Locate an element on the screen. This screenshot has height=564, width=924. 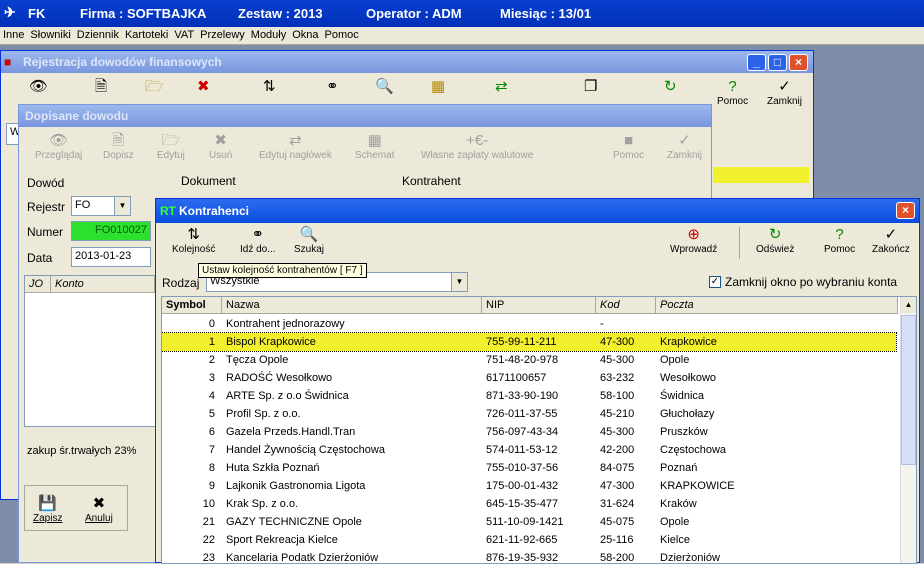
cell-nazwa: Sport Rekreacja Kielce is located at coordinates (282, 540).